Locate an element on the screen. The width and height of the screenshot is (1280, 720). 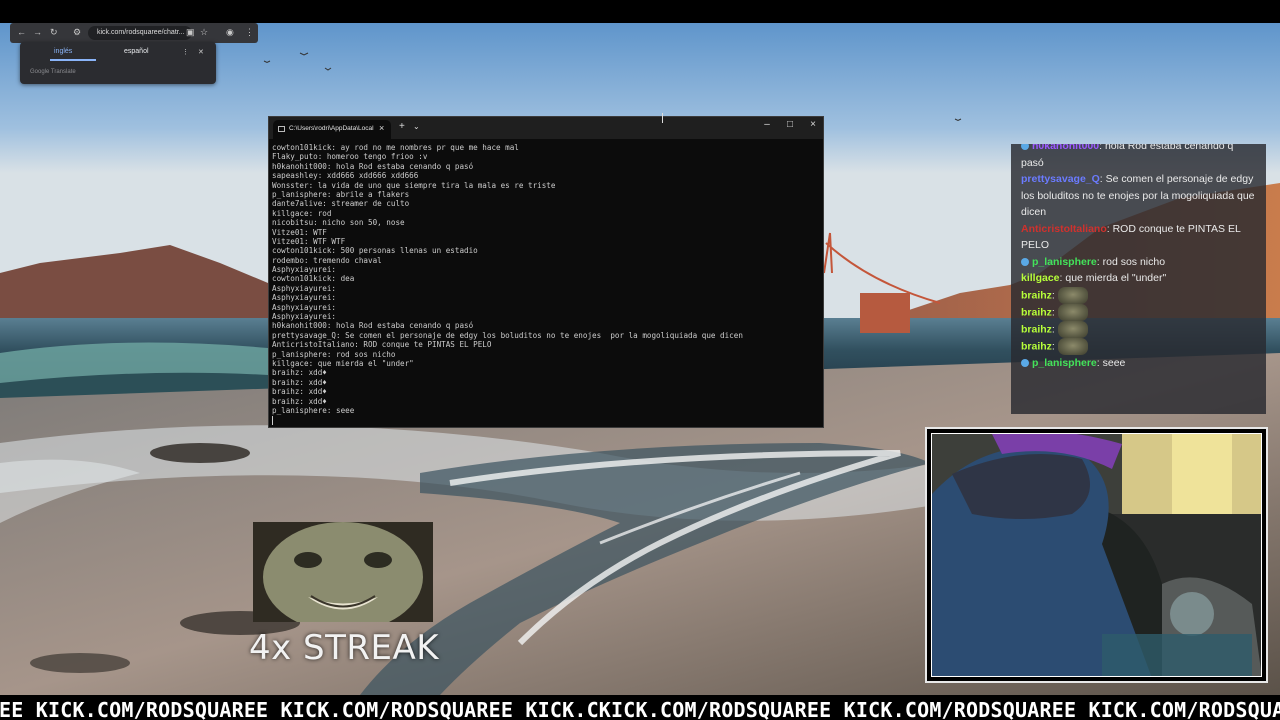
top-black-bar is located at coordinates (640, 11).